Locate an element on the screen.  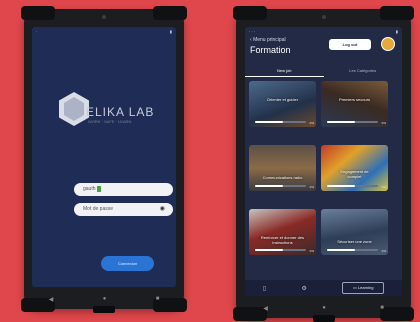
settings-icon: ⚙ is located at coordinates (303, 288).